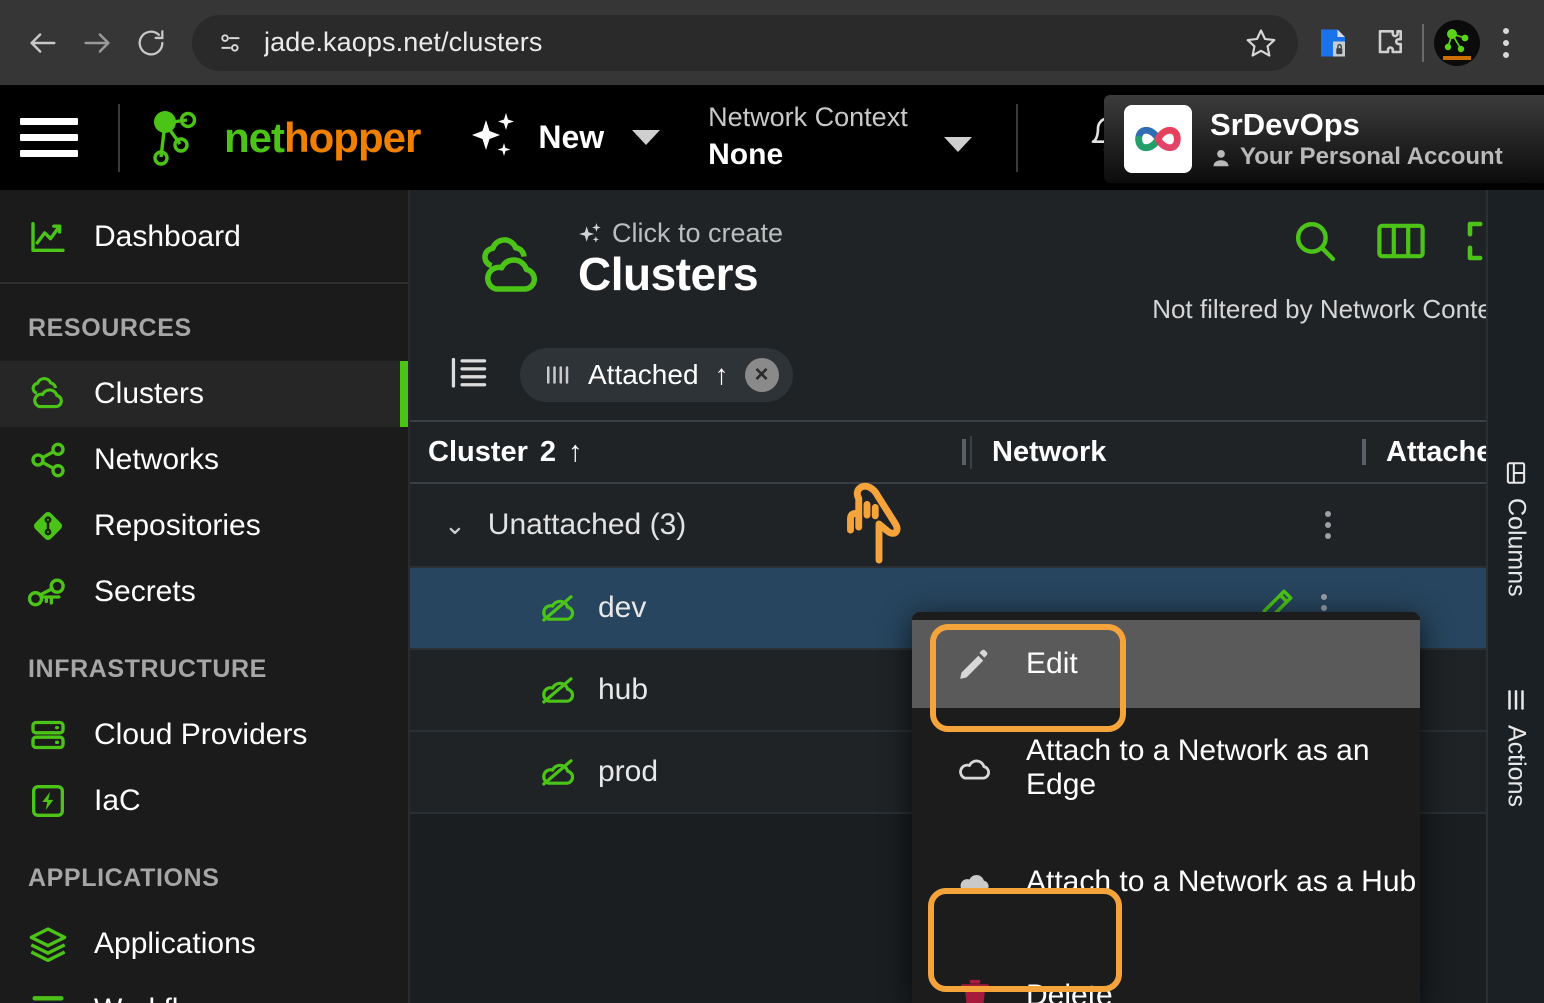 The width and height of the screenshot is (1544, 1003). I want to click on pencil-icon, so click(975, 664).